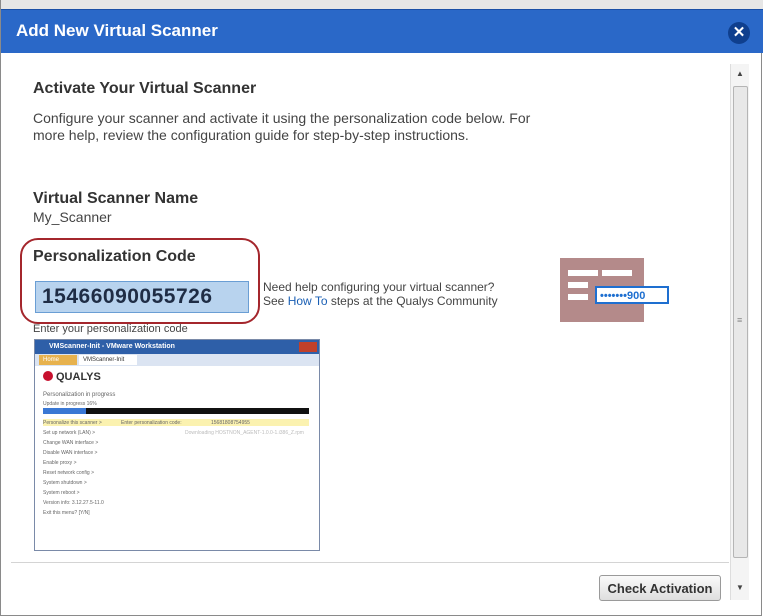 The image size is (764, 616). I want to click on qualys-logo: QUALYS, so click(72, 377).